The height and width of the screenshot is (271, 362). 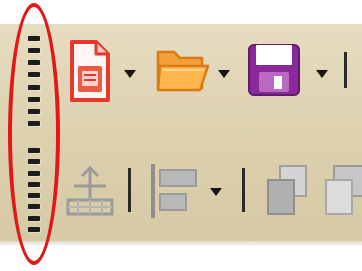 I want to click on send-to-back-button, so click(x=343, y=193).